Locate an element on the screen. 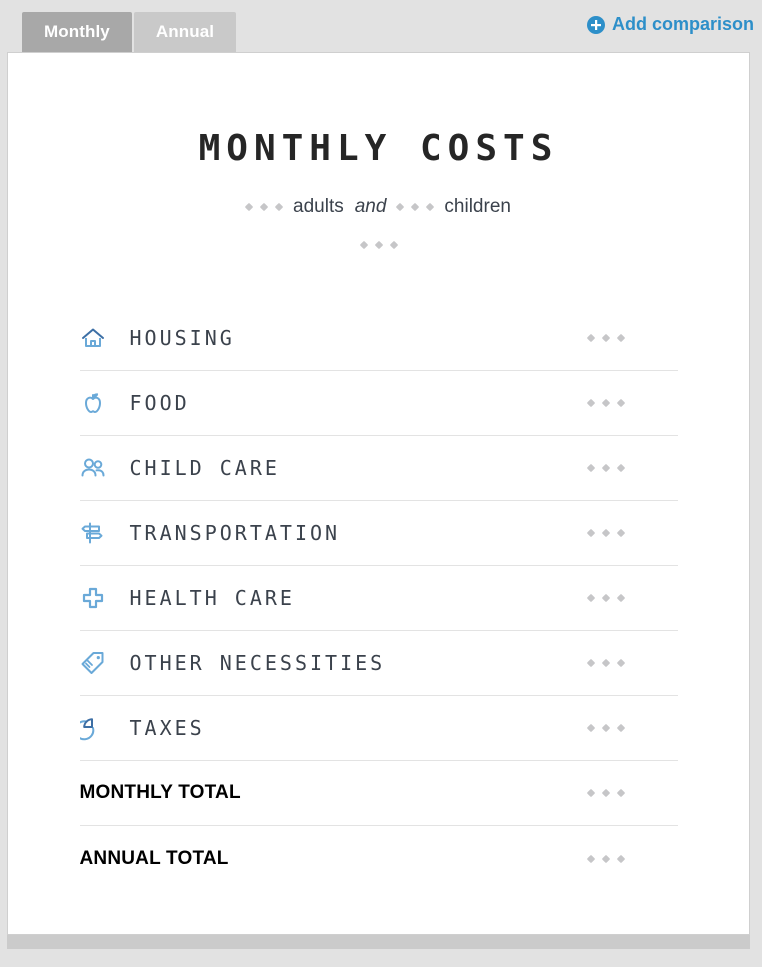  health-care-value-placeholder is located at coordinates (605, 598).